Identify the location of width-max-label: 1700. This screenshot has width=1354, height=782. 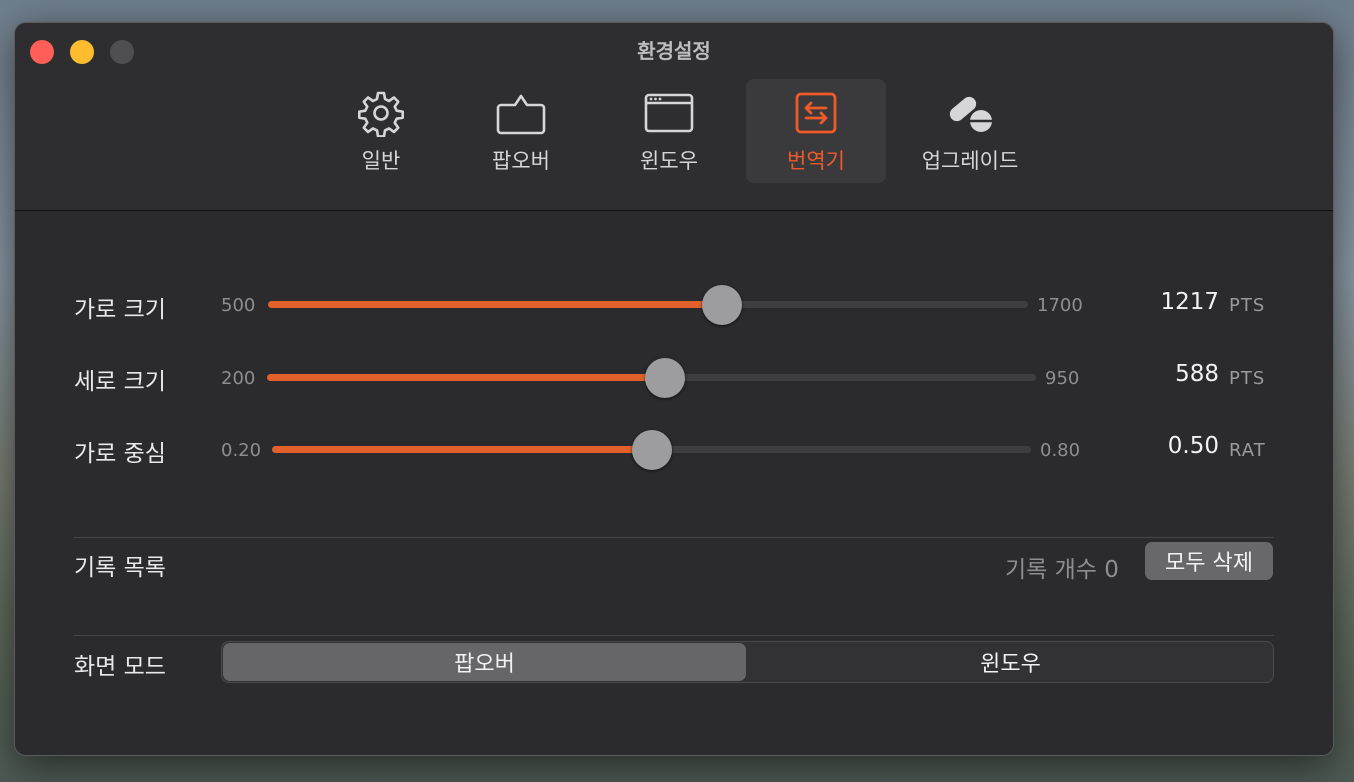
(1060, 305).